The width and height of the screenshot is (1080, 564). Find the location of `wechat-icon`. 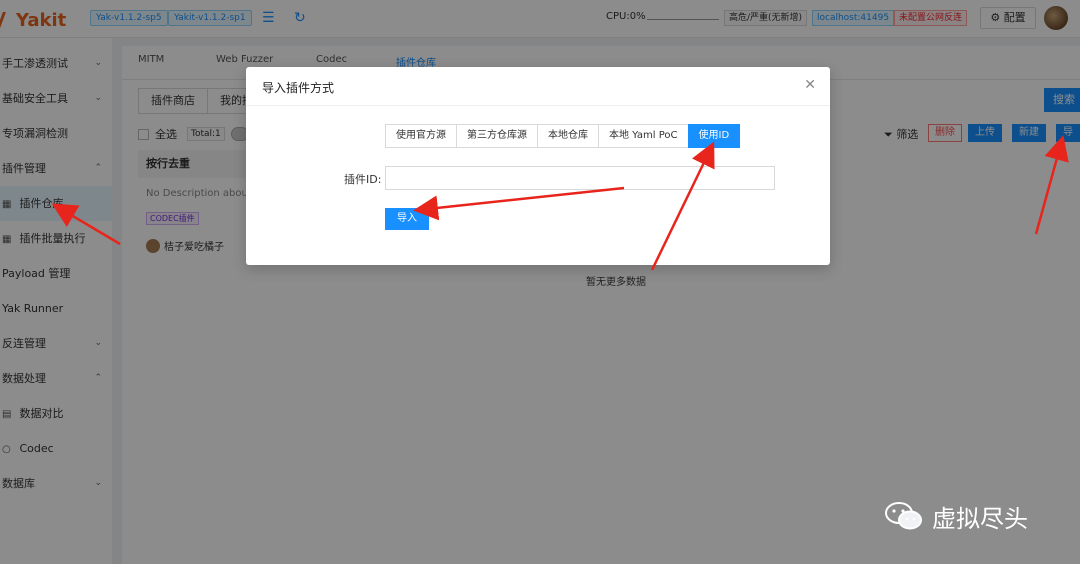

wechat-icon is located at coordinates (903, 516).